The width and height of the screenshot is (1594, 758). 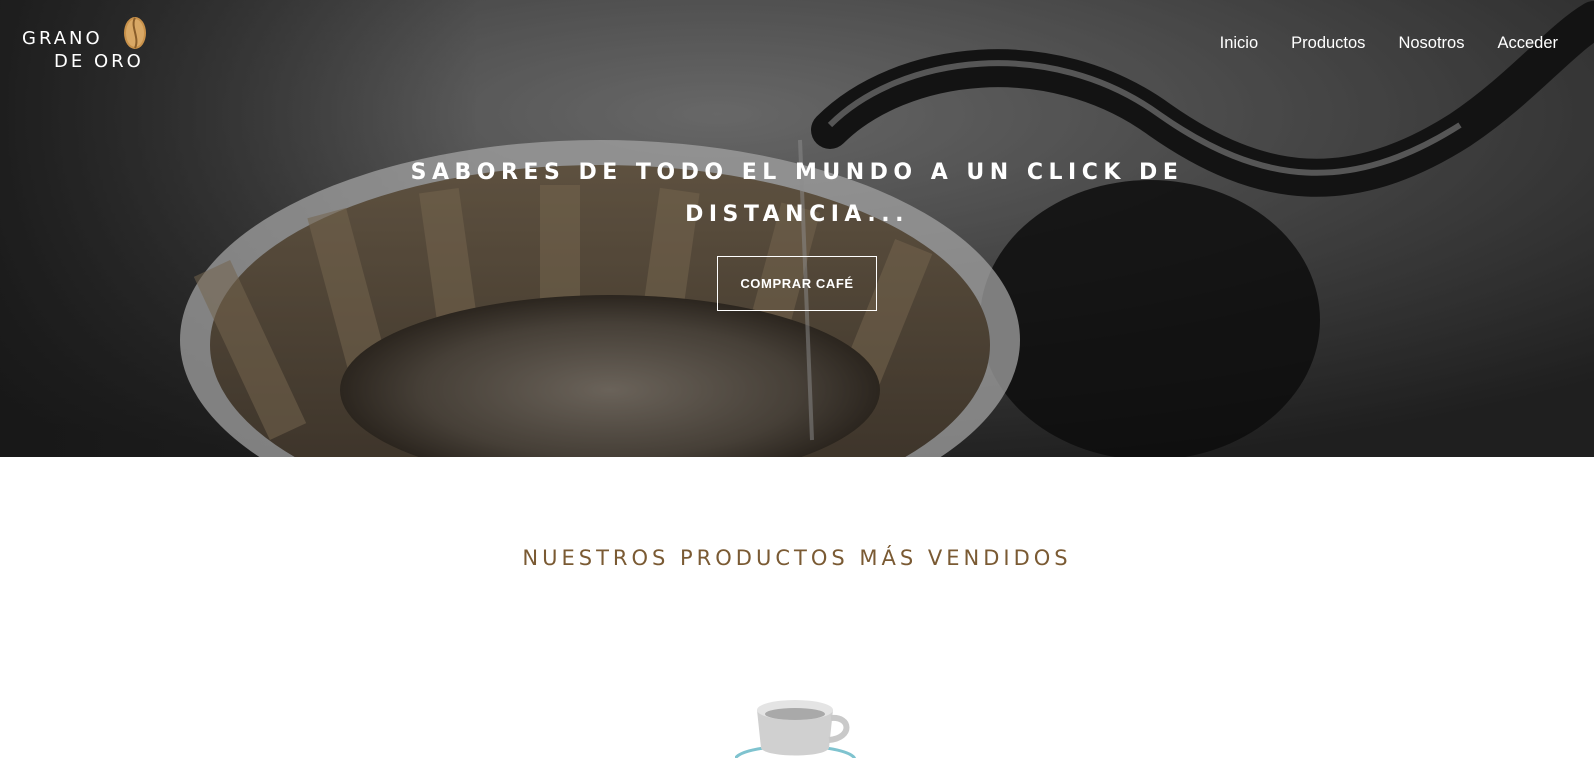 What do you see at coordinates (1239, 43) in the screenshot?
I see `nav-link-inicio: Inicio` at bounding box center [1239, 43].